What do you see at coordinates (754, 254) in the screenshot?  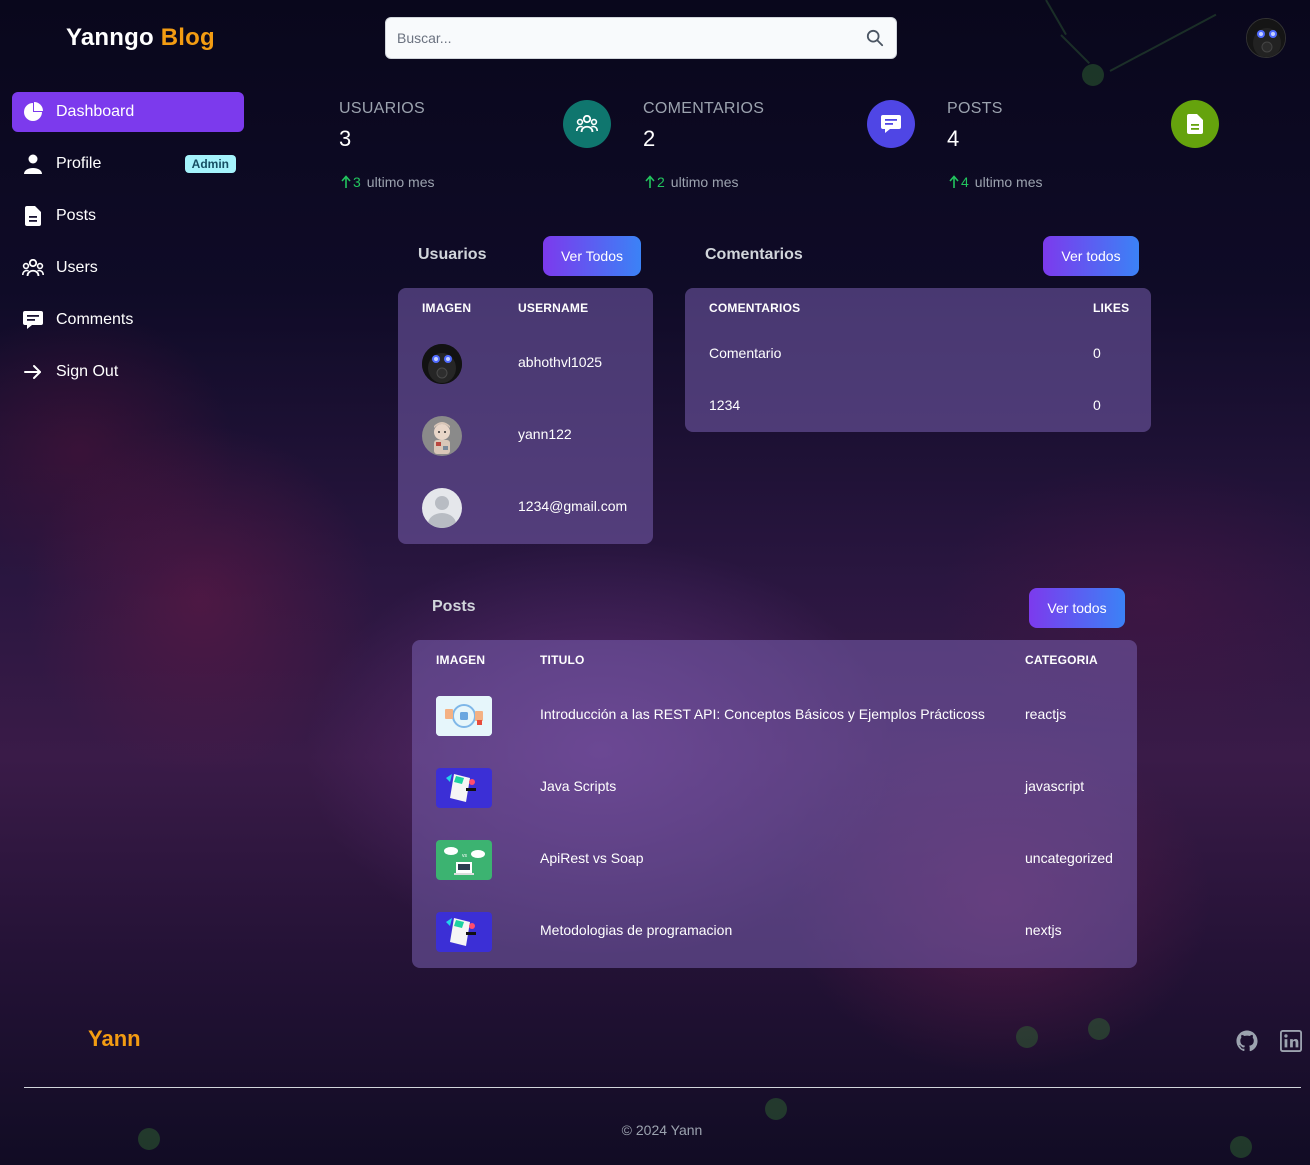 I see `comments-section-title: Comentarios` at bounding box center [754, 254].